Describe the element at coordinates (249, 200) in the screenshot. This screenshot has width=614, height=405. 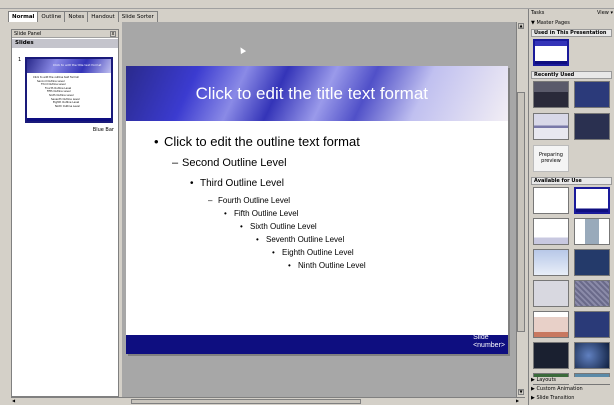
I see `outline-level-4: – Fourth Outline Level` at that location.